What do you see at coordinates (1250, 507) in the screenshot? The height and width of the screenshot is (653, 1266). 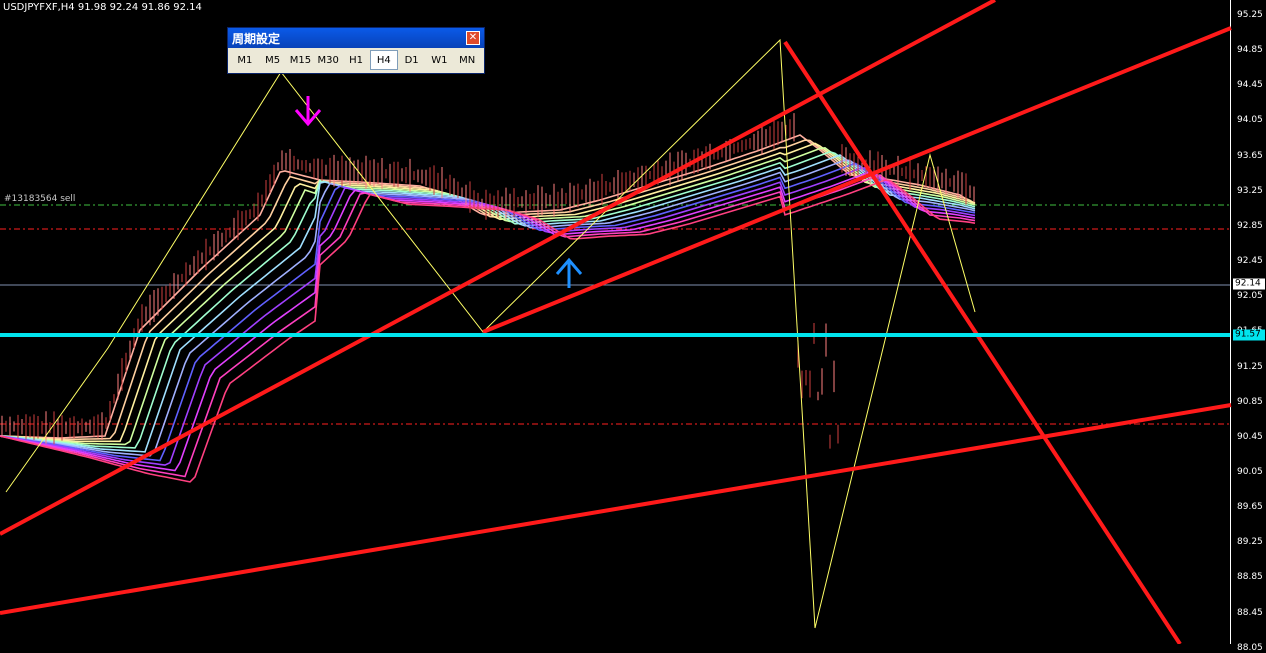 I see `price-tick: 89.65` at bounding box center [1250, 507].